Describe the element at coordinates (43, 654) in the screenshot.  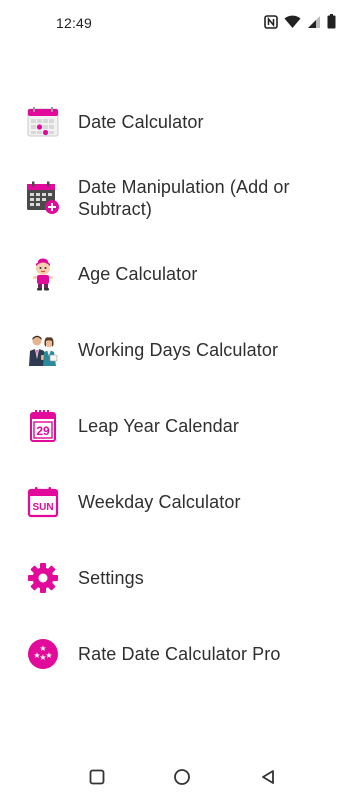
I see `rate-stars-icon: ★ ★ ★ ★` at that location.